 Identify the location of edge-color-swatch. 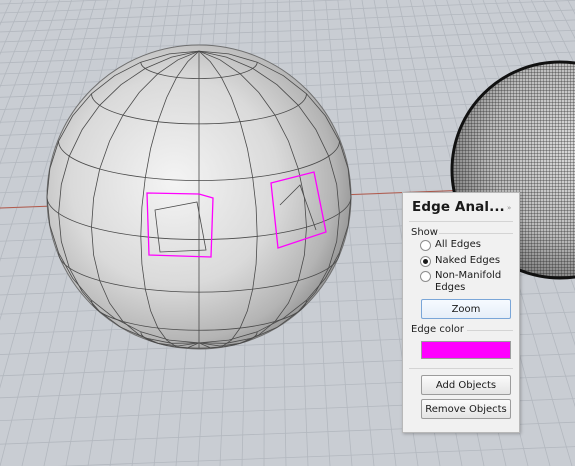
(466, 350).